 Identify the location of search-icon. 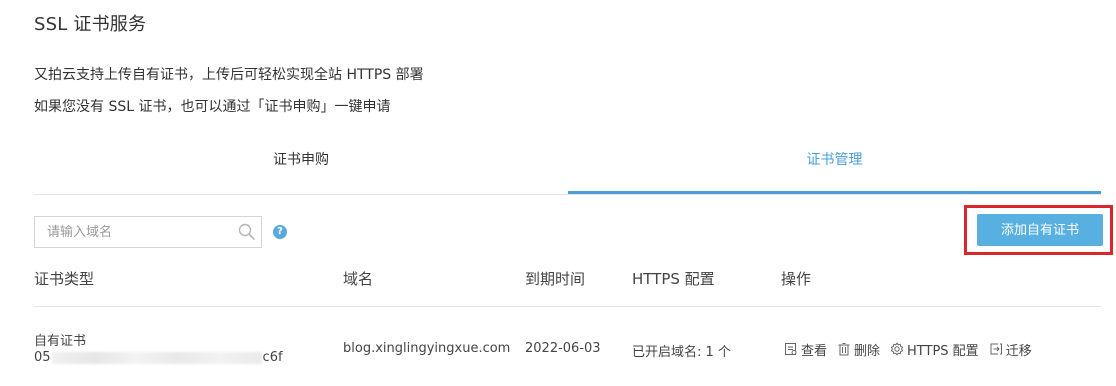
(247, 232).